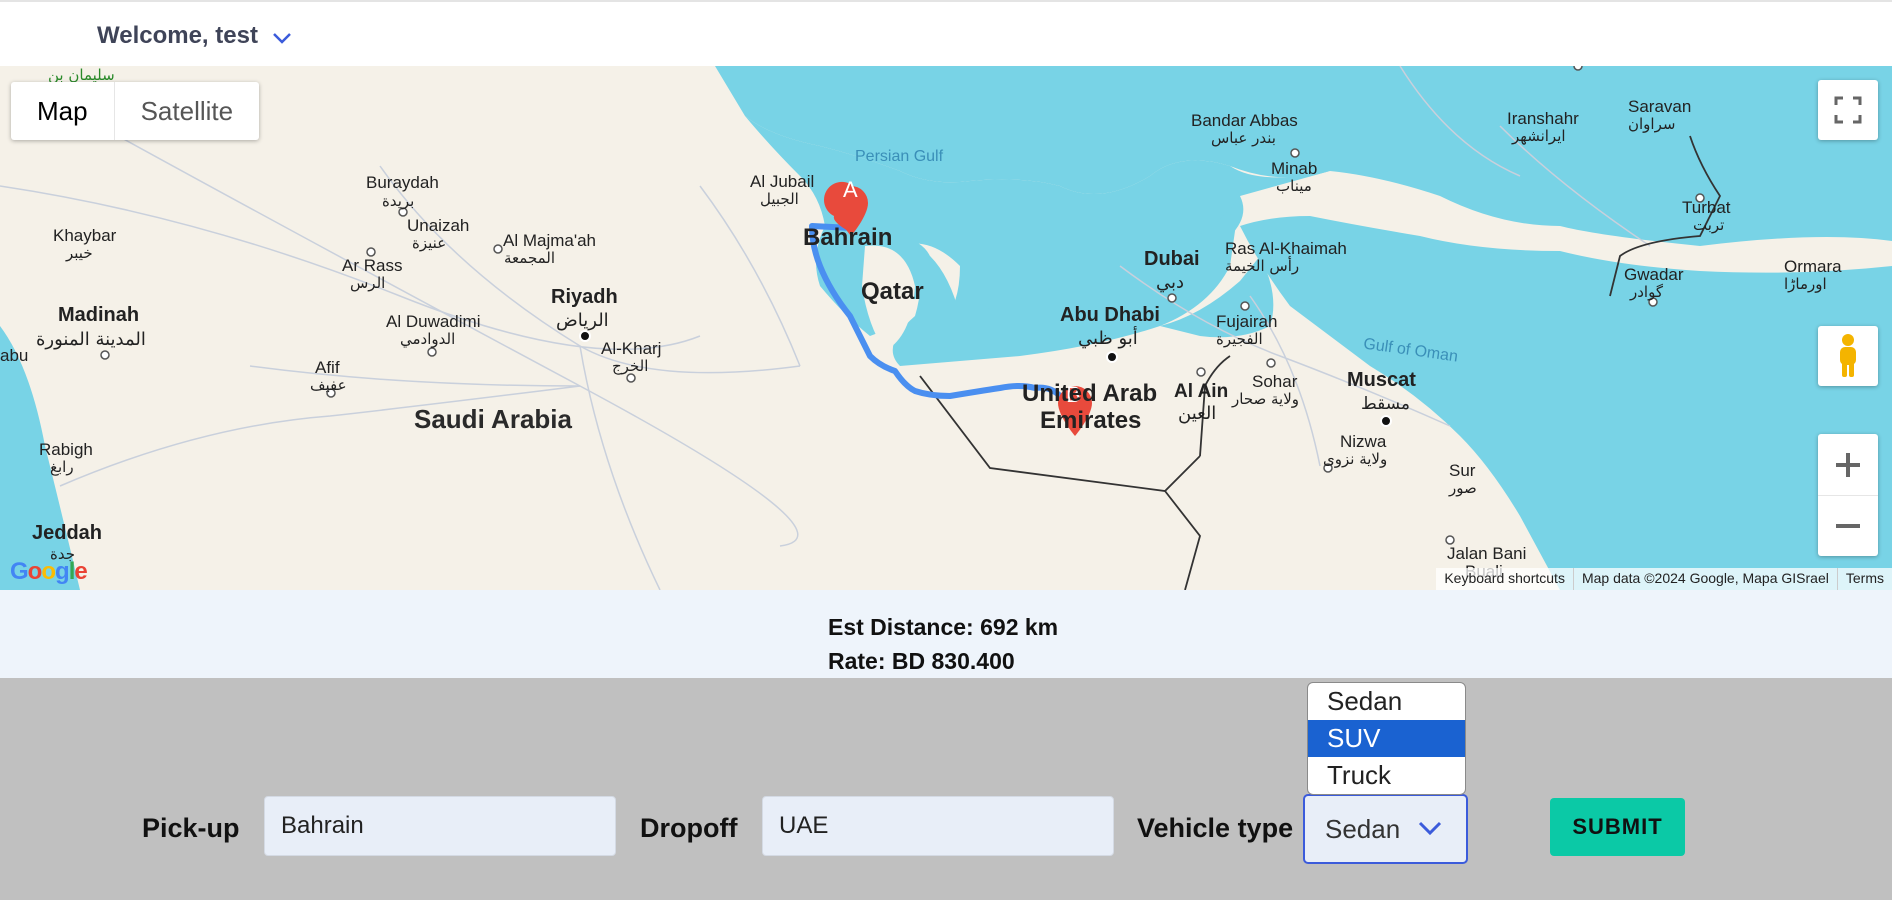  I want to click on map-label-saravan-ar: سراوان, so click(1652, 124).